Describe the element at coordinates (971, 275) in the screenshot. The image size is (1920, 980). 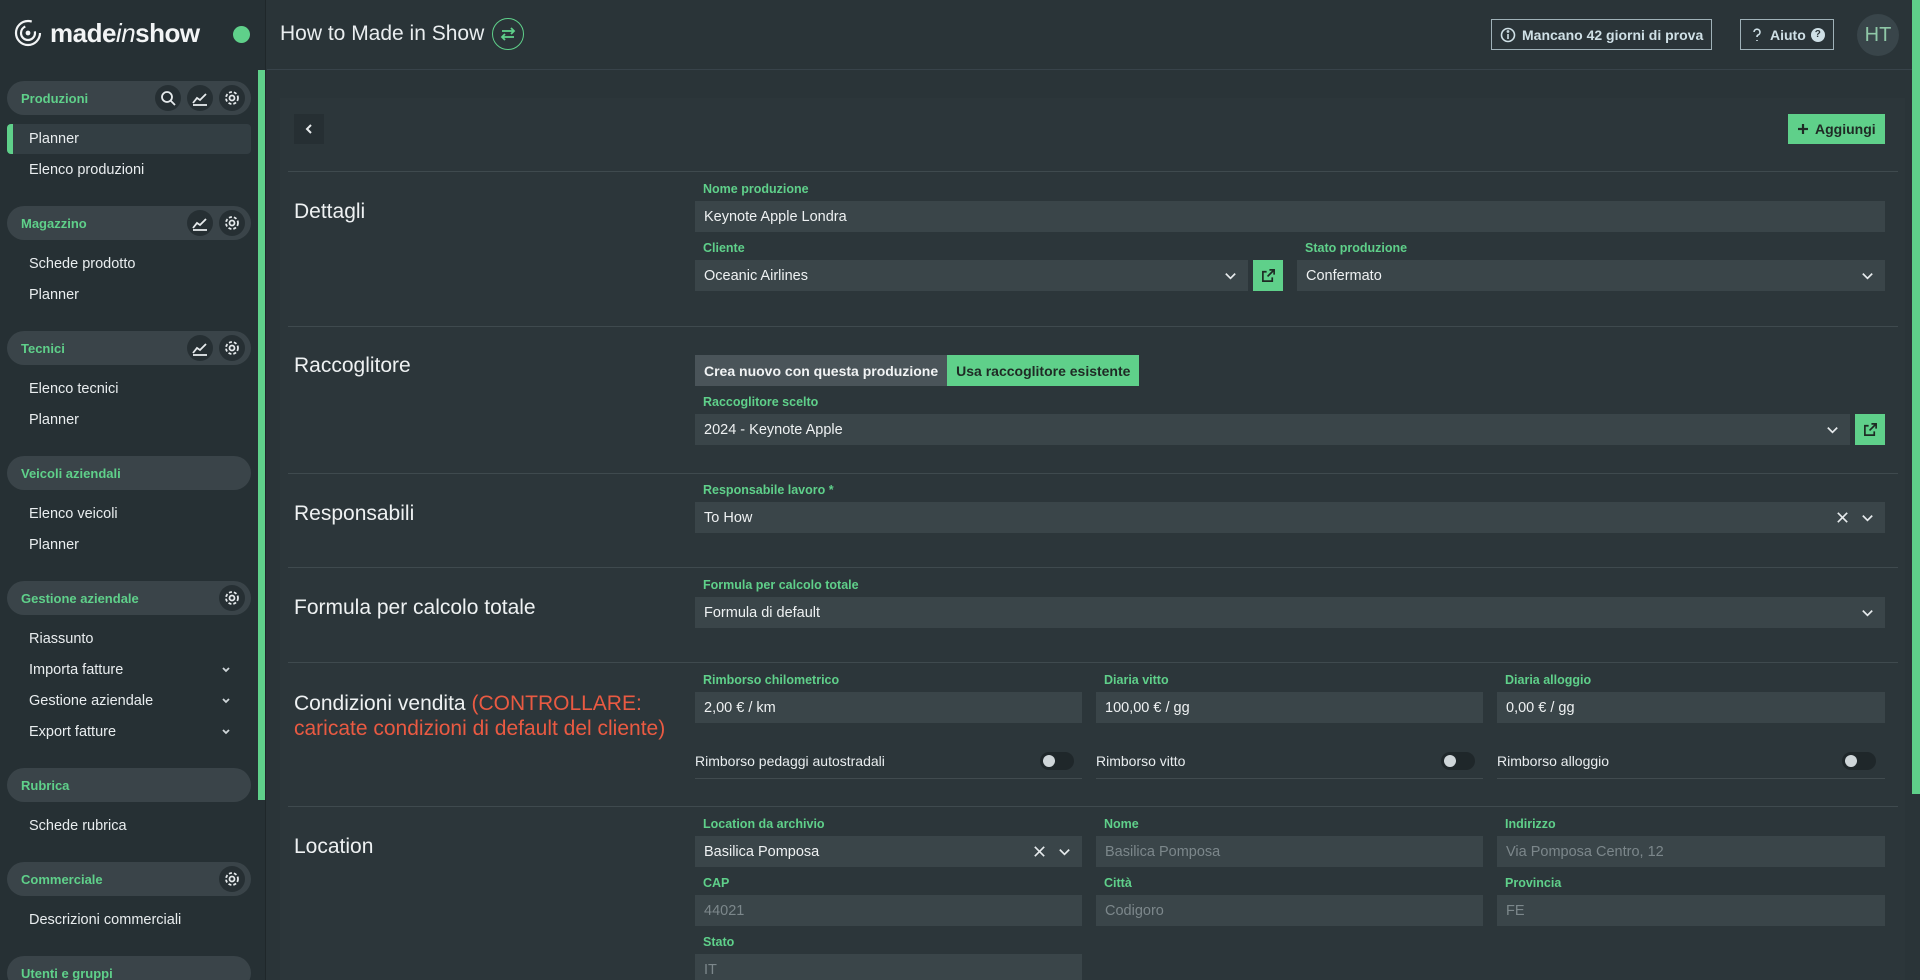
I see `cliente-select: Oceanic Airlines` at that location.